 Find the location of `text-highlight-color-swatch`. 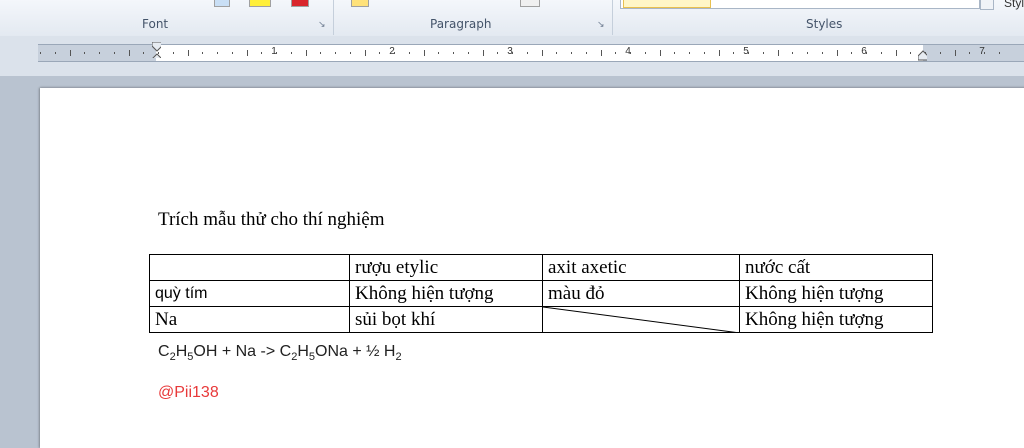

text-highlight-color-swatch is located at coordinates (222, 3).